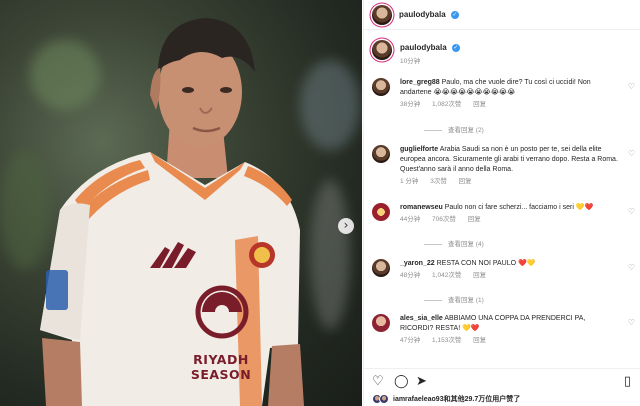 This screenshot has width=640, height=406. Describe the element at coordinates (420, 82) in the screenshot. I see `comment-username: lore_greg88` at that location.